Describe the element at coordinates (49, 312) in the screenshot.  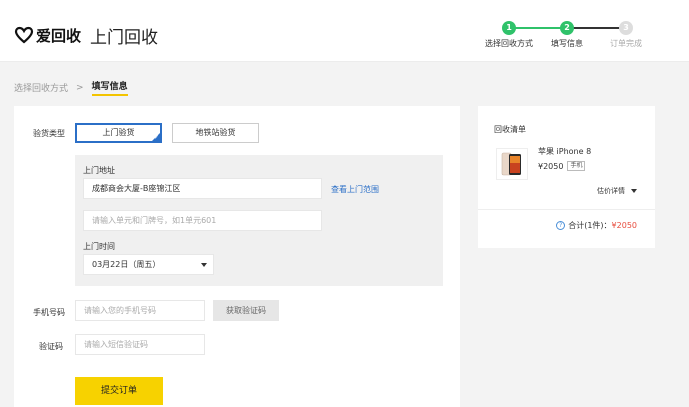
I see `phone-label: 手机号码` at that location.